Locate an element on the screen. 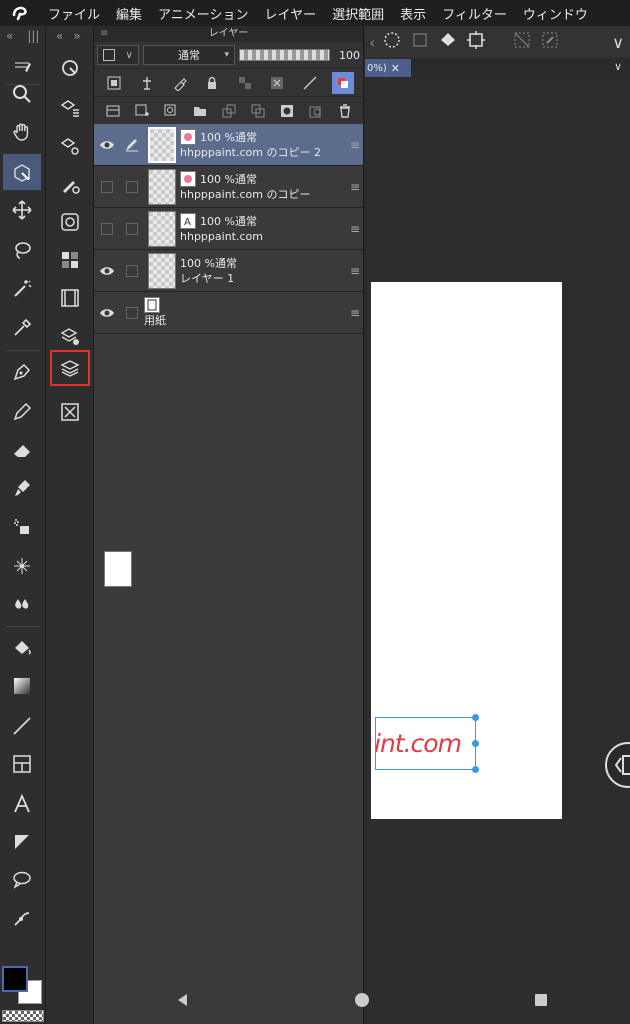  frame-icon is located at coordinates (22, 764).